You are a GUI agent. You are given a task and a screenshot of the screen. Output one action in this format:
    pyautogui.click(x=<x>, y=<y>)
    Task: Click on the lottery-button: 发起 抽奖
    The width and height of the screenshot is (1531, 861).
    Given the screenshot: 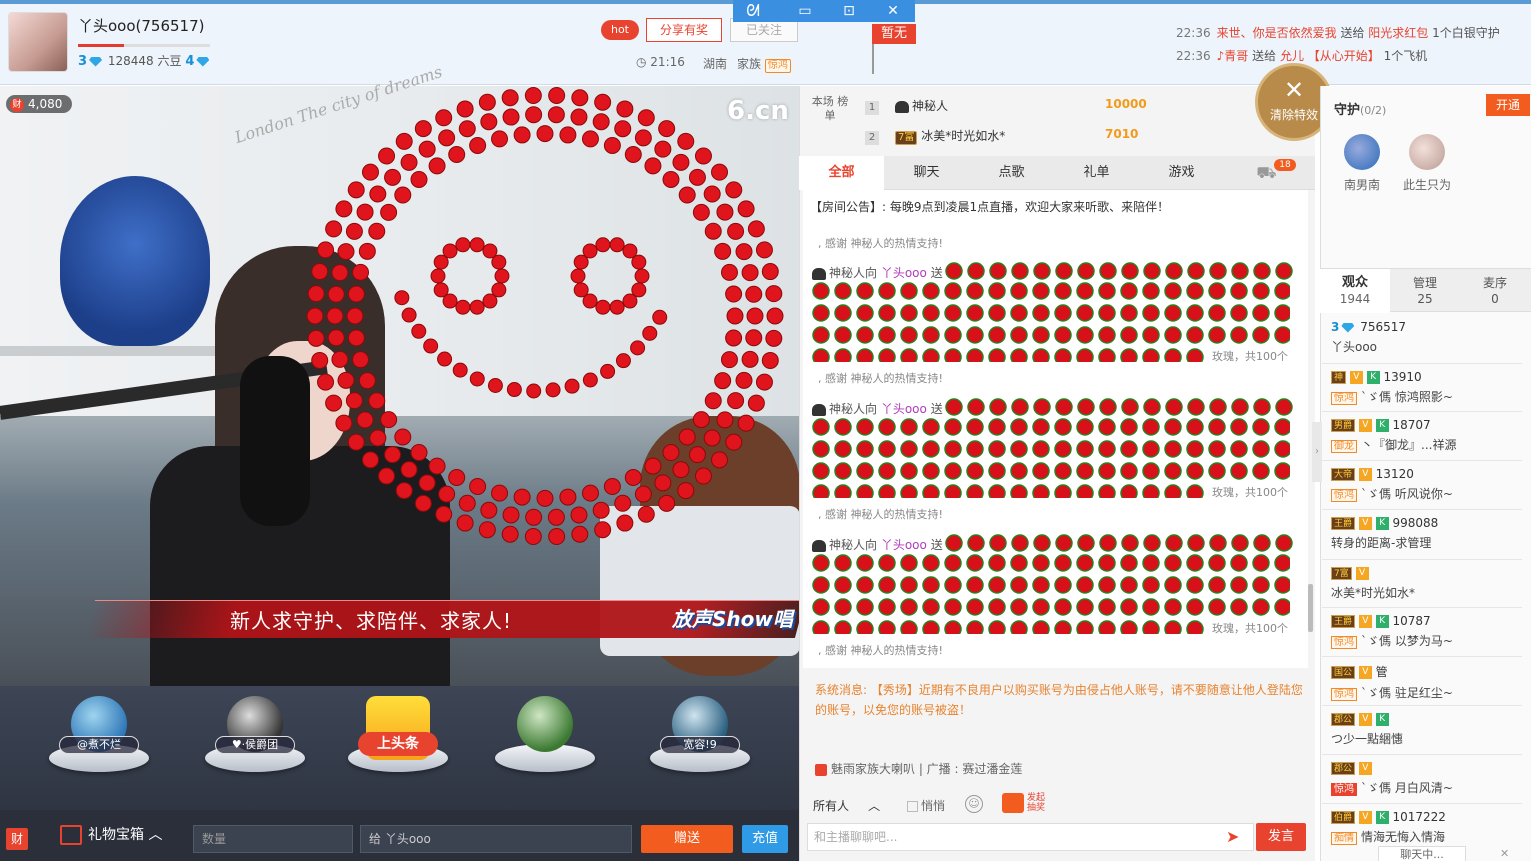 What is the action you would take?
    pyautogui.click(x=1026, y=804)
    